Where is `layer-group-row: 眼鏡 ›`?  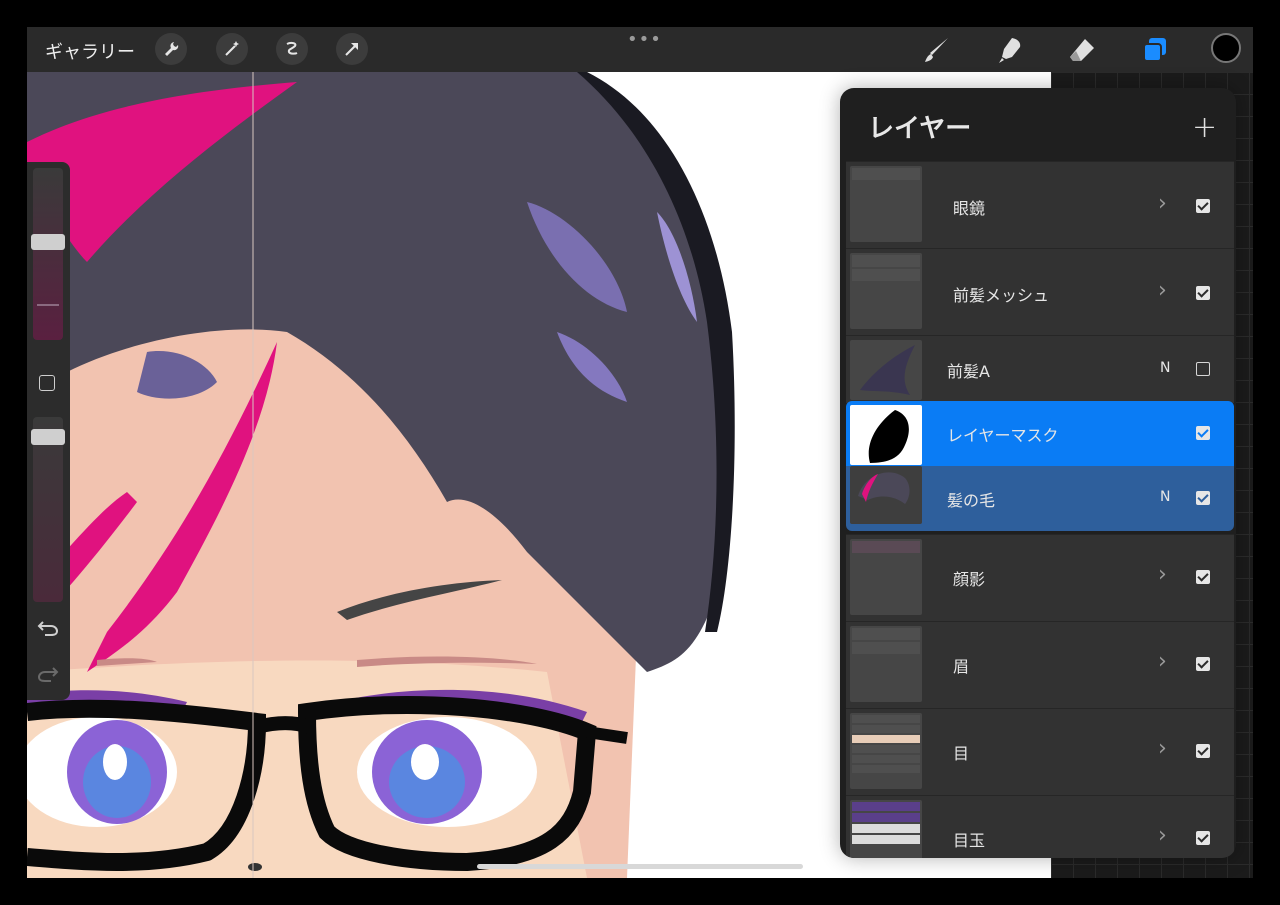
layer-group-row: 眼鏡 › is located at coordinates (1040, 204).